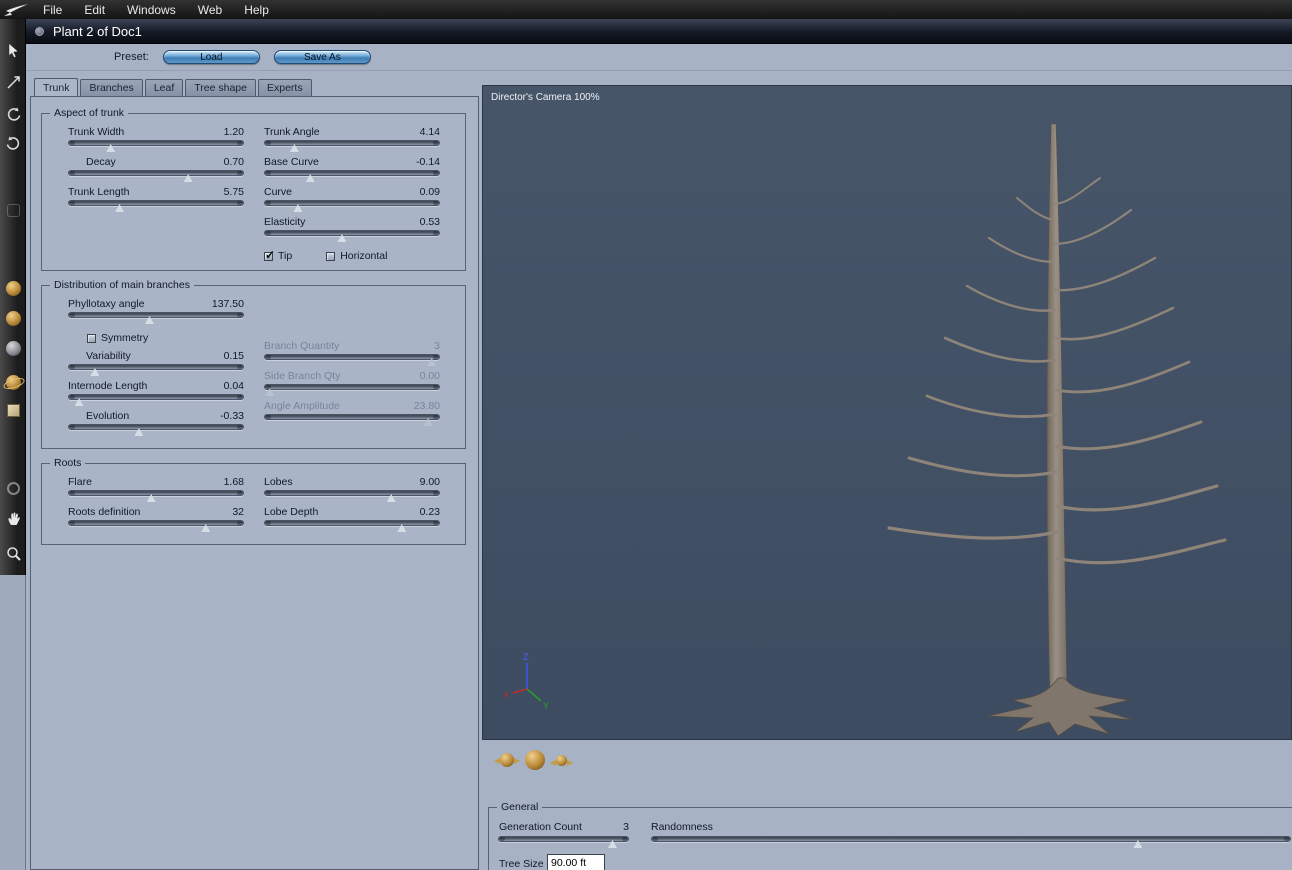 The width and height of the screenshot is (1292, 870). I want to click on cube-tool-icon, so click(13, 410).